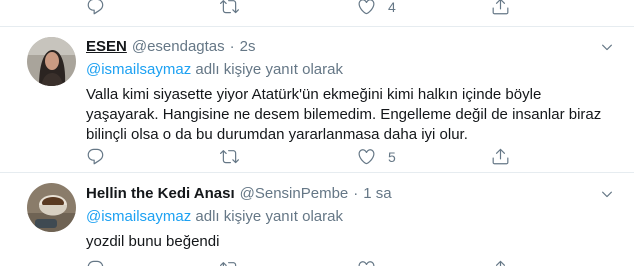 The height and width of the screenshot is (266, 634). Describe the element at coordinates (377, 194) in the screenshot. I see `timestamp: 1 sa` at that location.